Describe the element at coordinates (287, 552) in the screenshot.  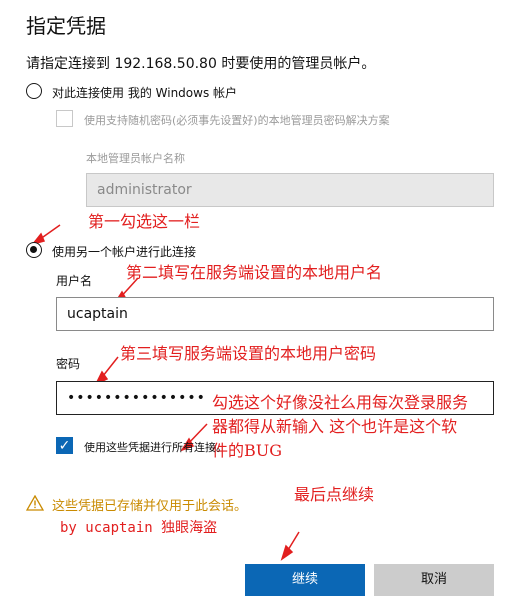
I see `arrow-5-head` at that location.